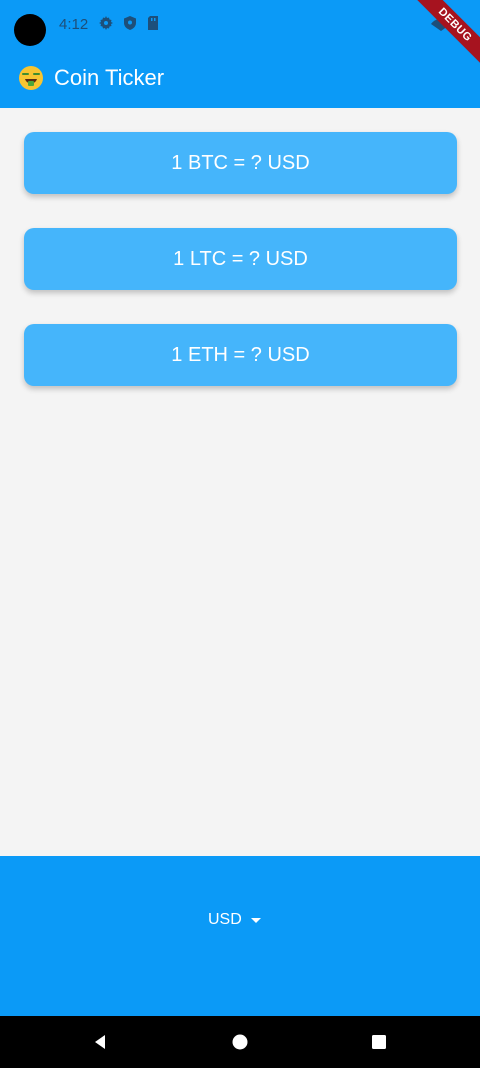 The image size is (480, 1068). What do you see at coordinates (100, 1042) in the screenshot?
I see `back-icon` at bounding box center [100, 1042].